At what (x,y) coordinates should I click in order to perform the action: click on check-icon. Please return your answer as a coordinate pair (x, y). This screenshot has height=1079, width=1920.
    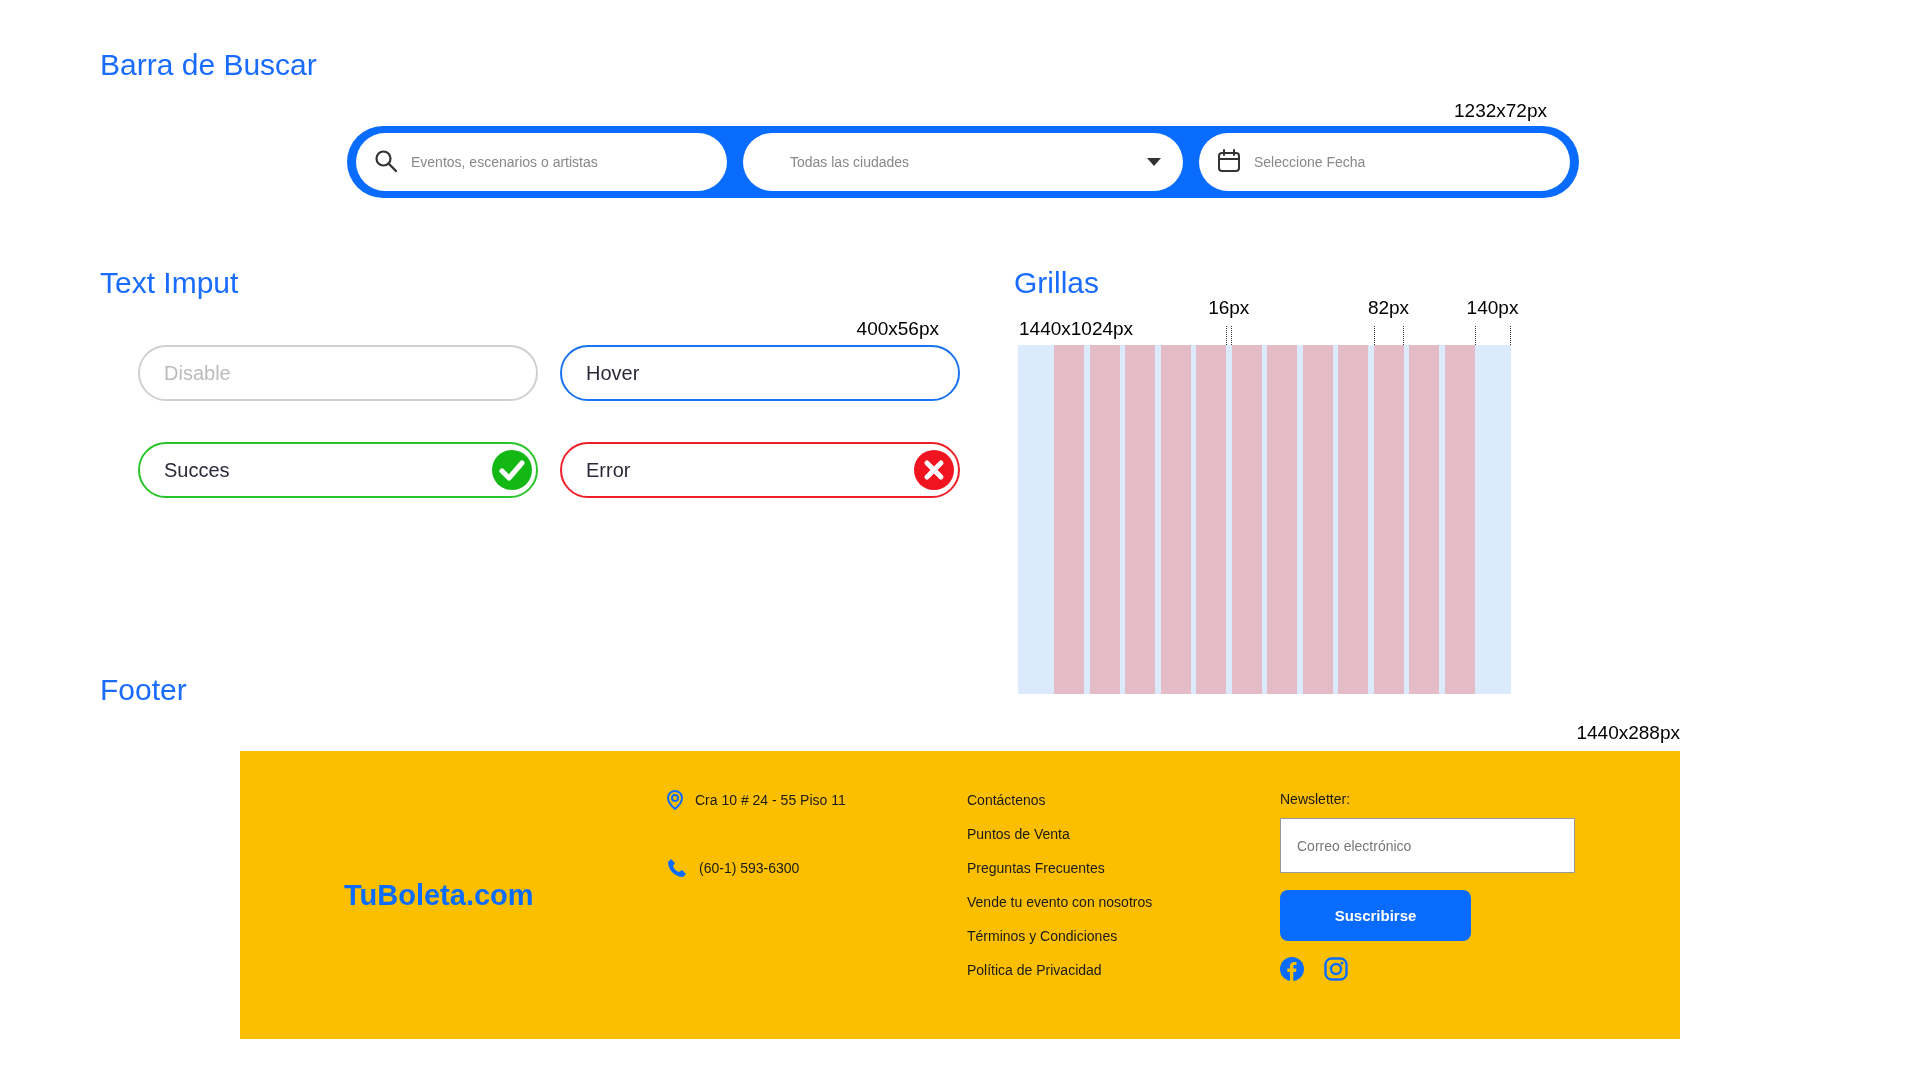
    Looking at the image, I should click on (512, 470).